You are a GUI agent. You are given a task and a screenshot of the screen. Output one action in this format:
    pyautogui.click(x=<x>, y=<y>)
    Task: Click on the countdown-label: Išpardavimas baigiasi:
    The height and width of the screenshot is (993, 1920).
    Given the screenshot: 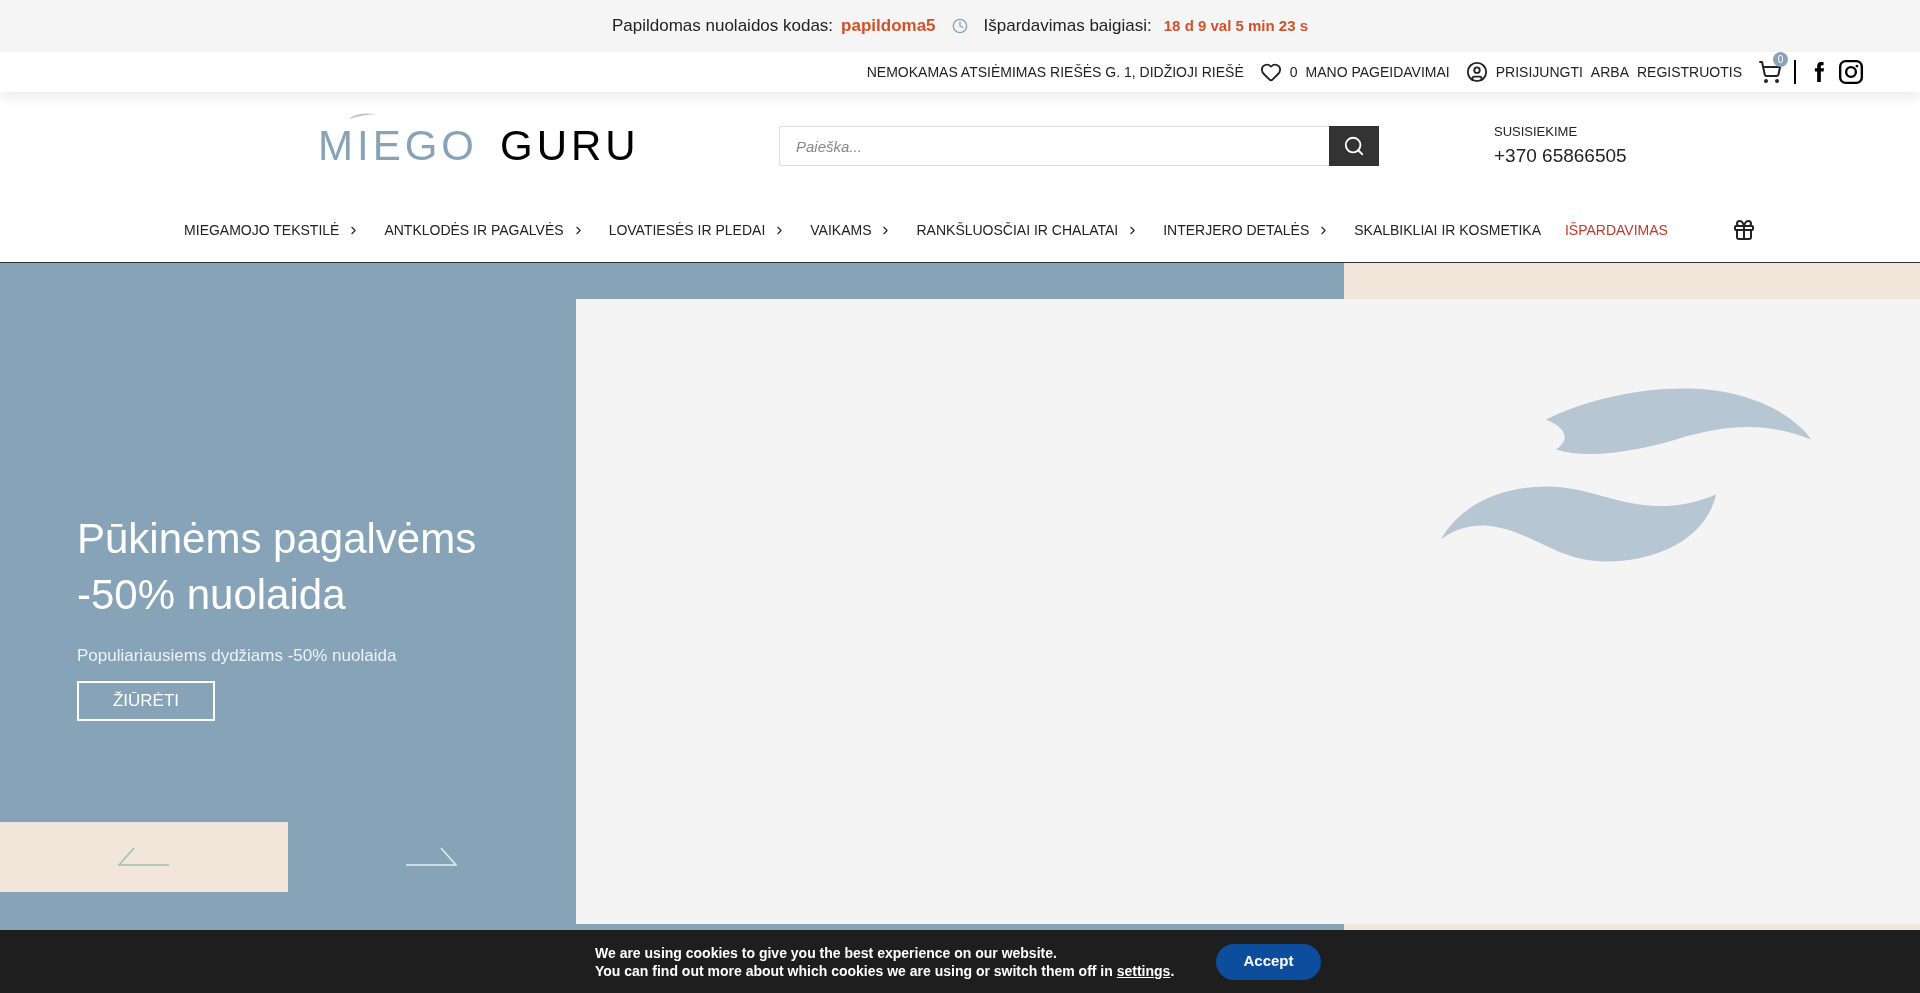 What is the action you would take?
    pyautogui.click(x=1067, y=26)
    